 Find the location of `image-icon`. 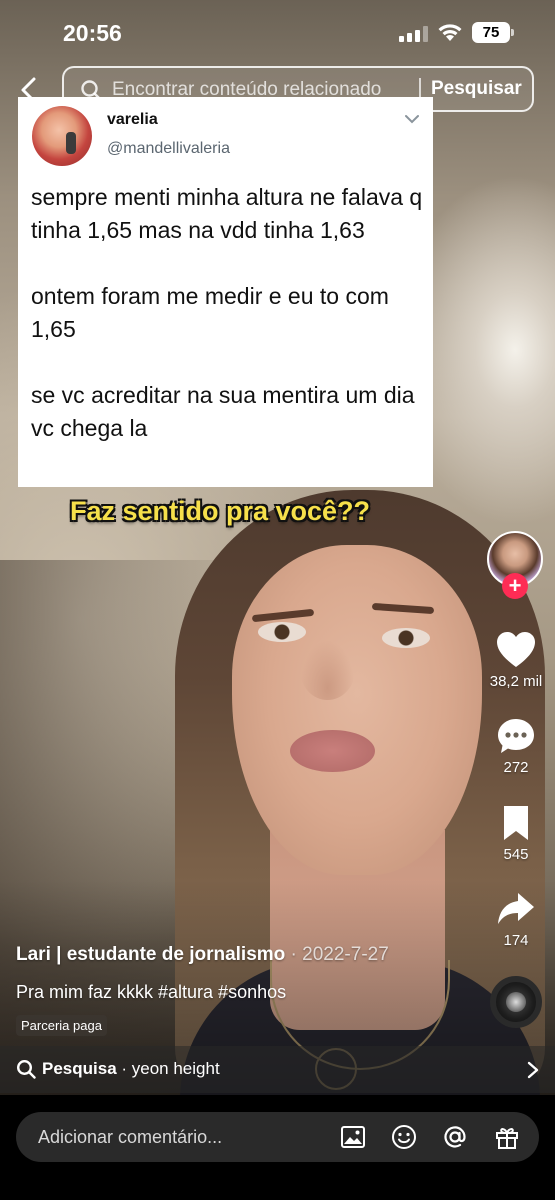

image-icon is located at coordinates (353, 1137).